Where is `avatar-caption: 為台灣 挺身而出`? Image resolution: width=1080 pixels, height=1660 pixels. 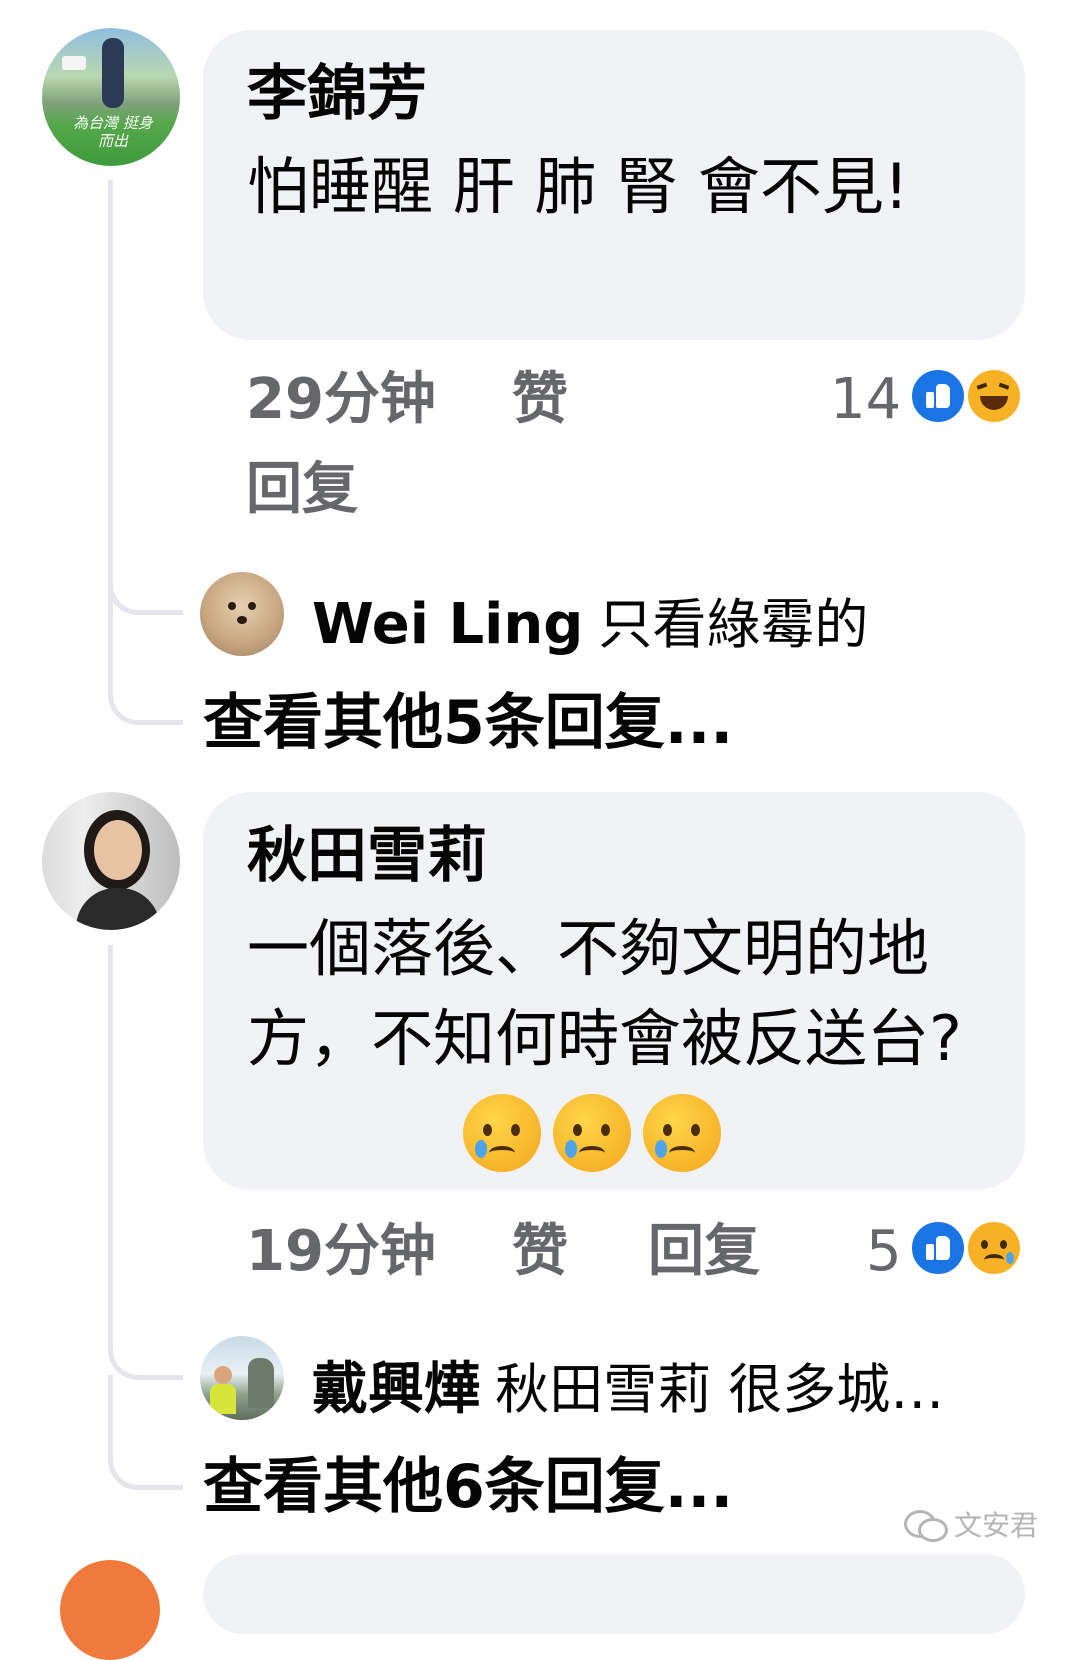 avatar-caption: 為台灣 挺身而出 is located at coordinates (113, 132).